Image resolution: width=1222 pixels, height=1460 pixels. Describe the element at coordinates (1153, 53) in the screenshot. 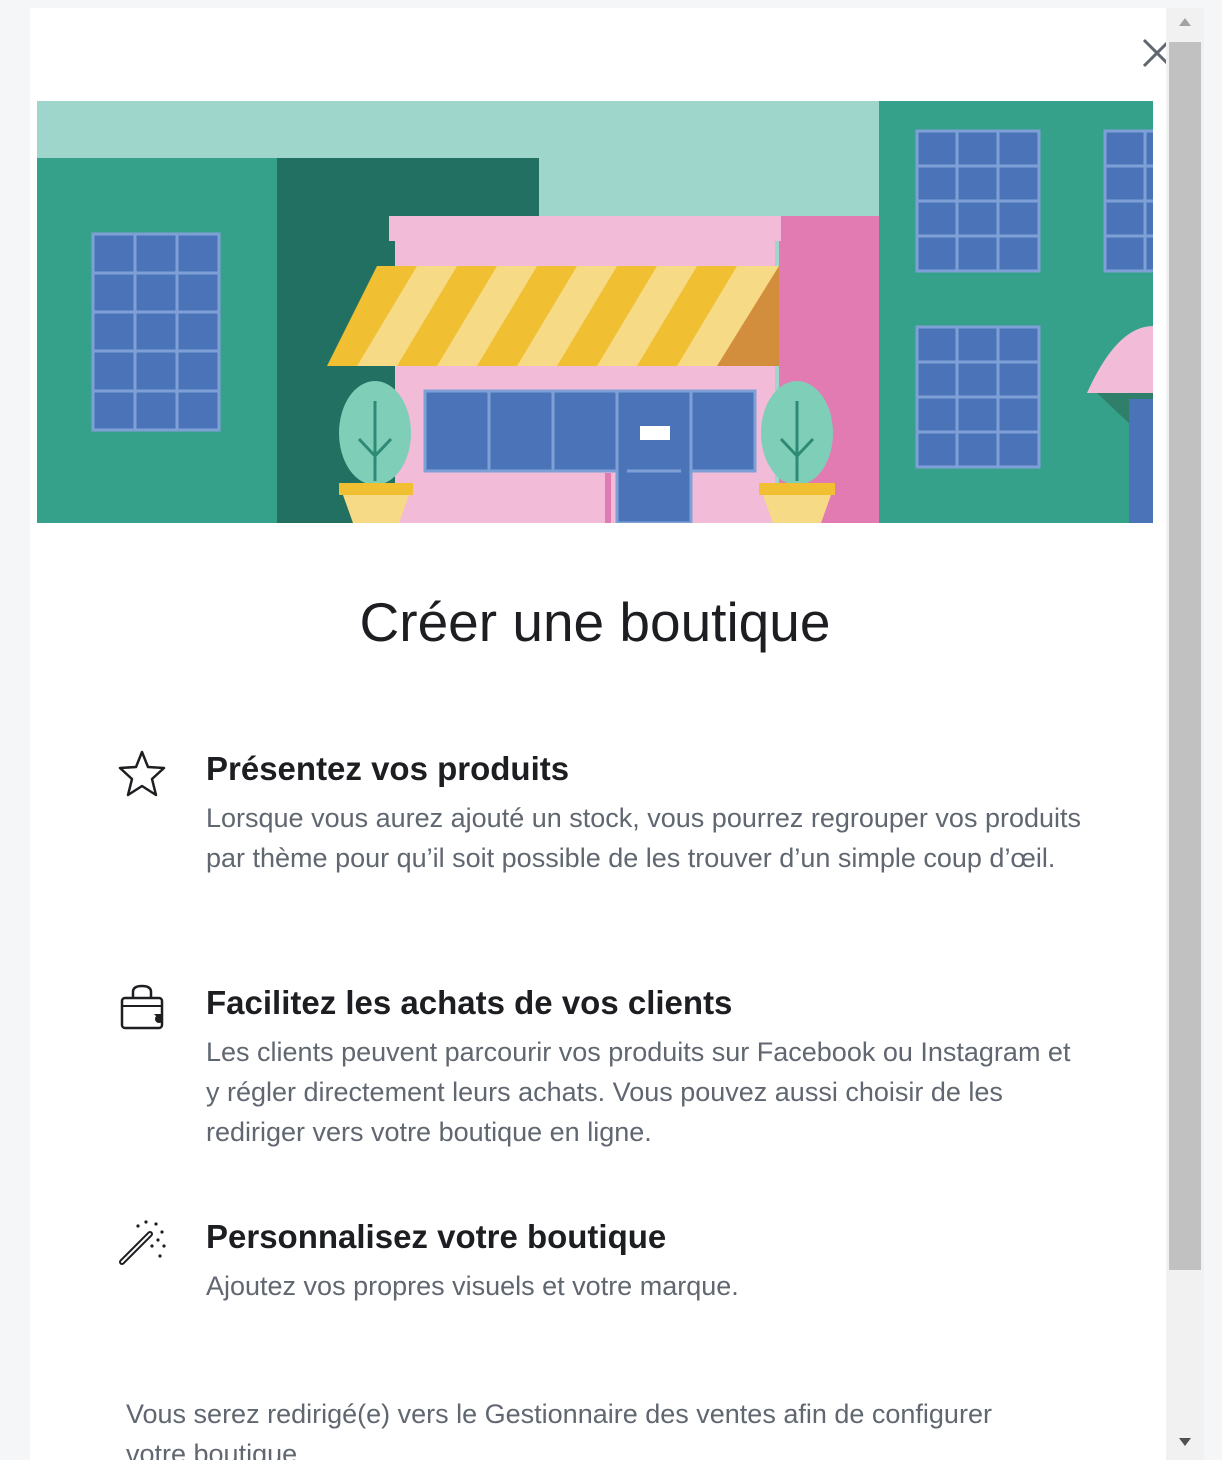

I see `close-icon` at that location.